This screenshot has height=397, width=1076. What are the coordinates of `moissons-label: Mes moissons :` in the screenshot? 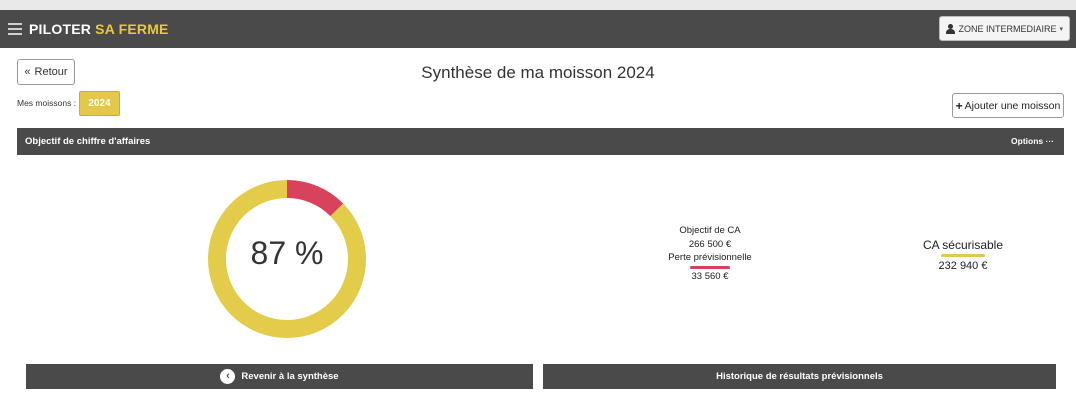 It's located at (47, 103).